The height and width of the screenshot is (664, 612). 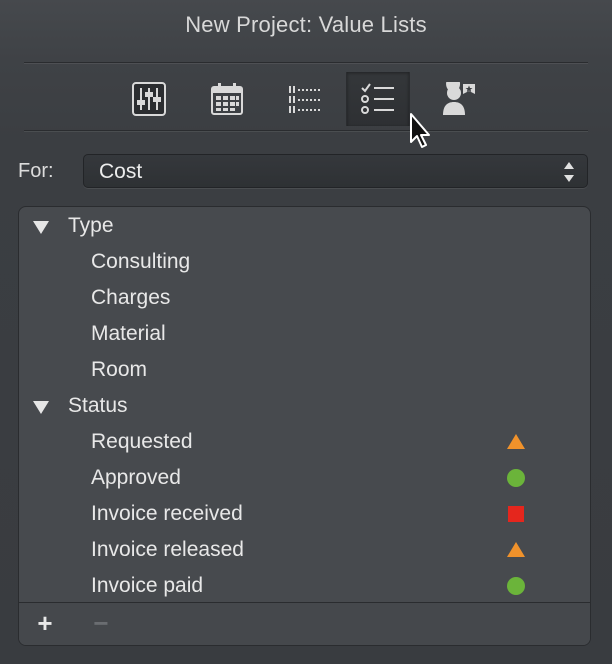 I want to click on tab-calendar, so click(x=227, y=99).